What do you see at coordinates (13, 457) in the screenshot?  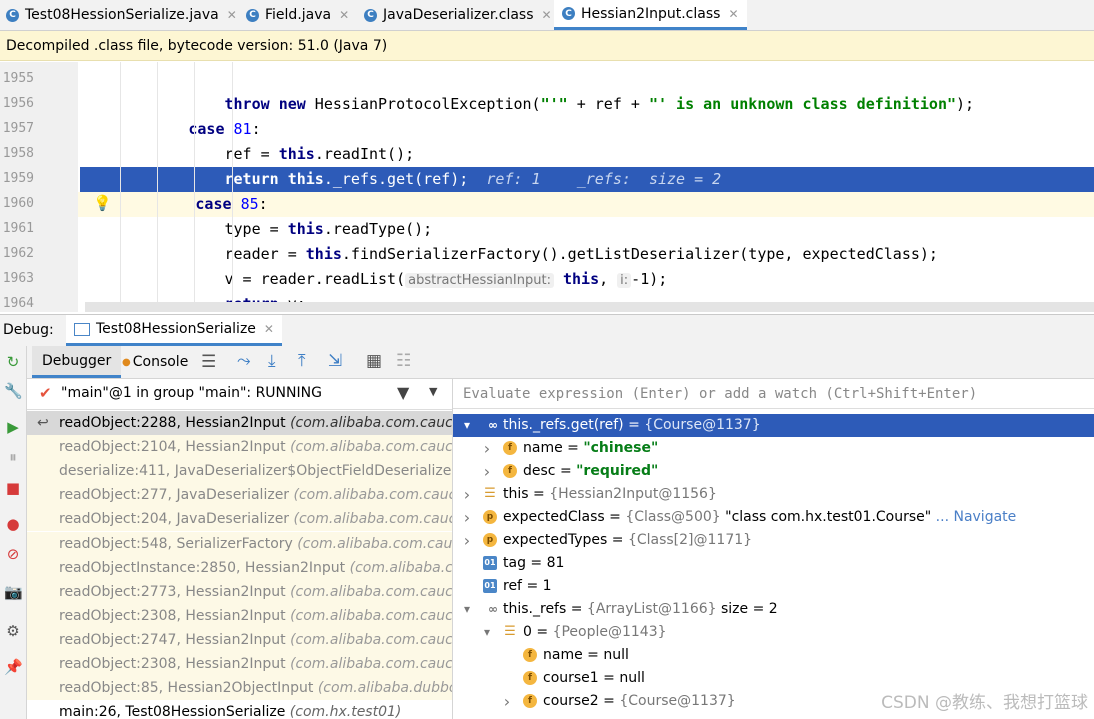 I see `pause-icon: ⏸` at bounding box center [13, 457].